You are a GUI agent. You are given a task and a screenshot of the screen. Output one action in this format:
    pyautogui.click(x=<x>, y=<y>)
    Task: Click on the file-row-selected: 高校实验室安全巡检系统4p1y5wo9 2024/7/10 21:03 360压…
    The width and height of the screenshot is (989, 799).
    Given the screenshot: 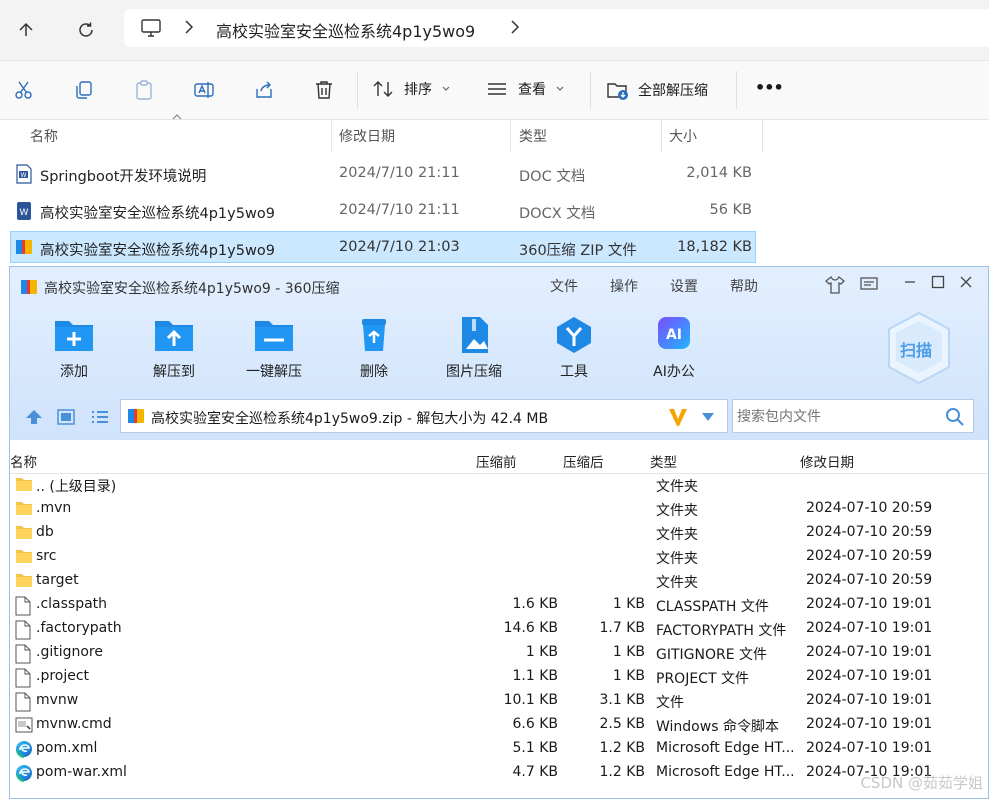 What is the action you would take?
    pyautogui.click(x=383, y=247)
    